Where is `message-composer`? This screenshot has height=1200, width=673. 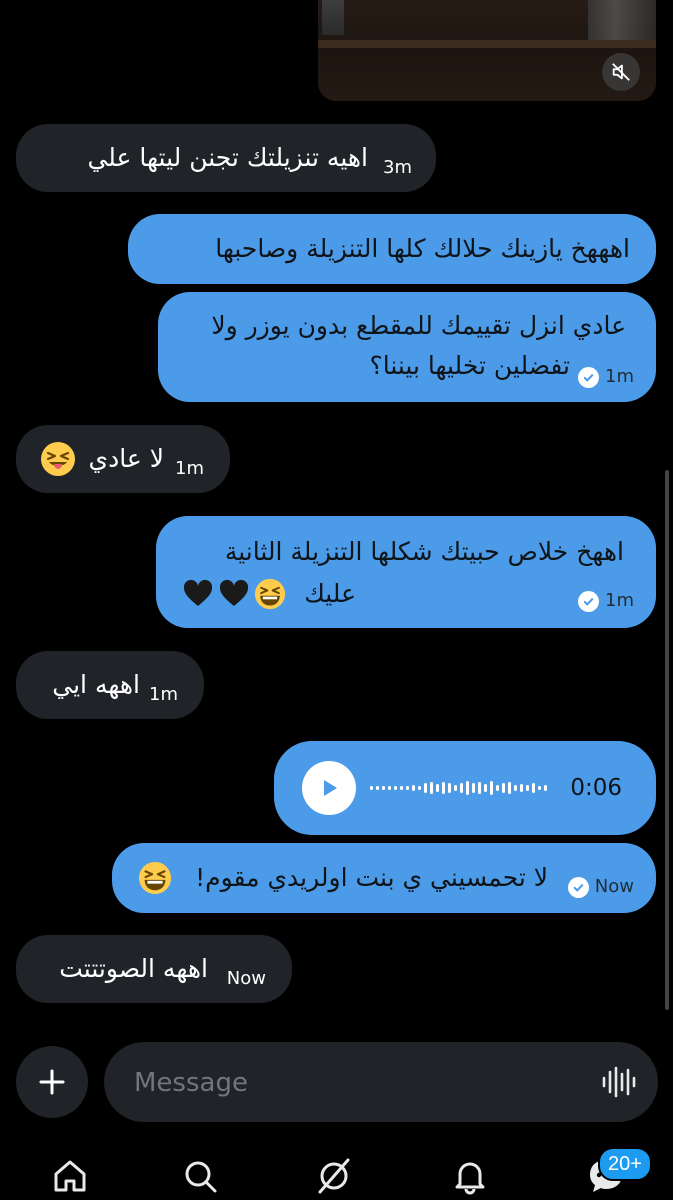
message-composer is located at coordinates (381, 1083).